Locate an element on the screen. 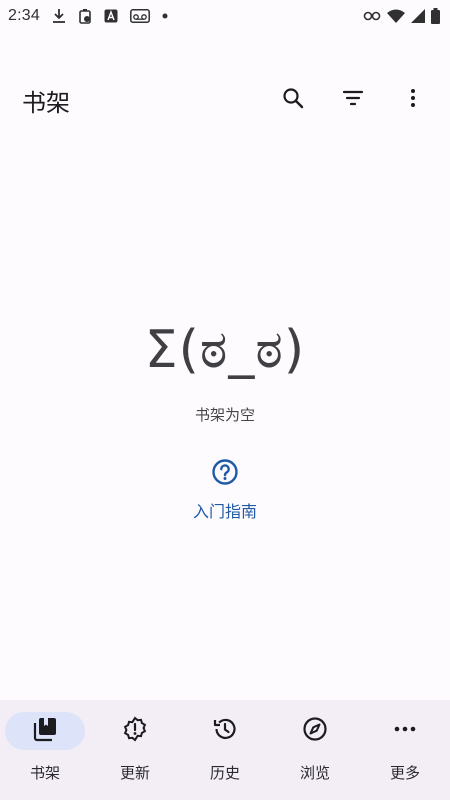 This screenshot has height=800, width=450. a-letter-icon is located at coordinates (111, 16).